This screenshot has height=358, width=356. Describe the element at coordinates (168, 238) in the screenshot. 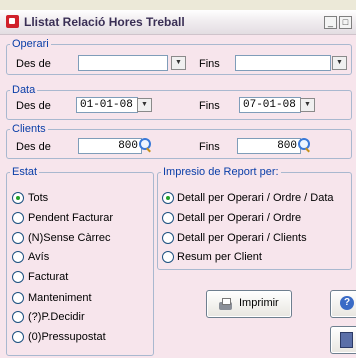

I see `report-radio-operari-clients` at that location.